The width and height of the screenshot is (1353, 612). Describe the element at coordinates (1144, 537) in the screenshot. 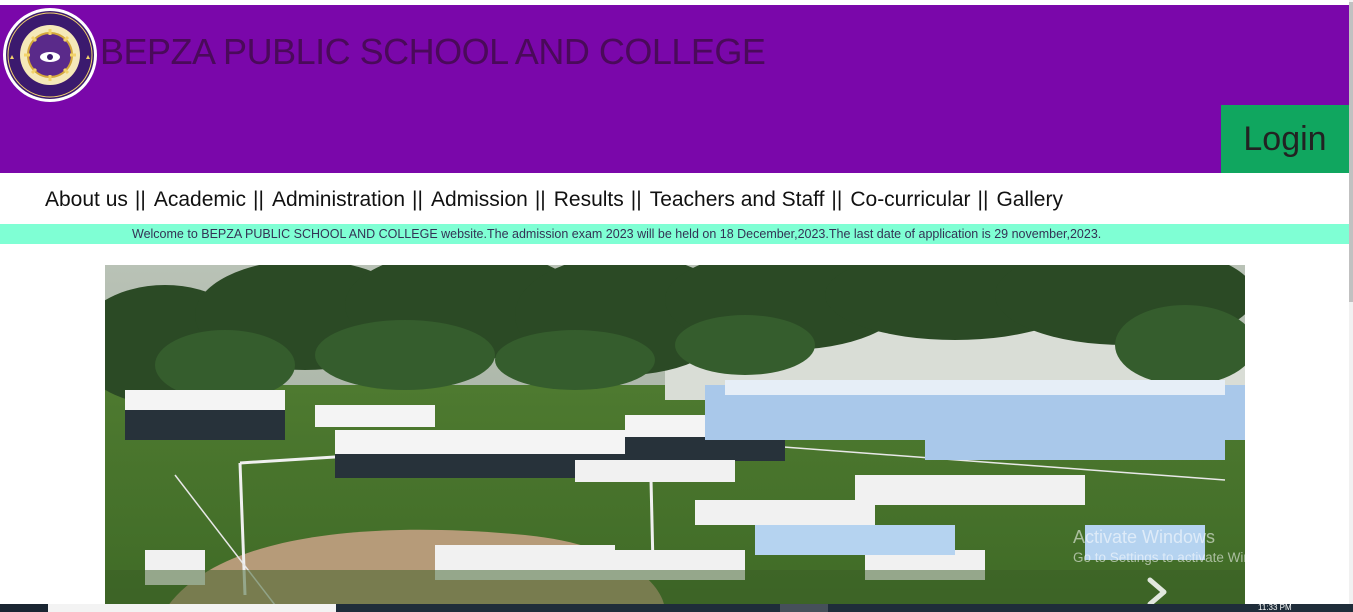

I see `watermark-title: Activate Windows` at that location.